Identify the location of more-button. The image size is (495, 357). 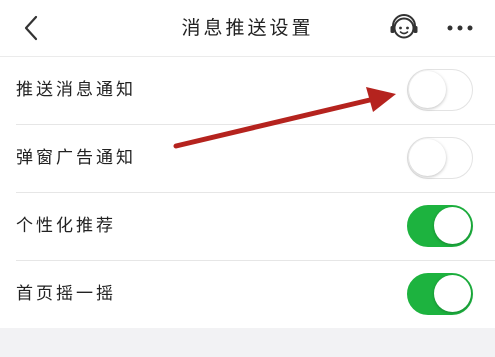
(460, 28).